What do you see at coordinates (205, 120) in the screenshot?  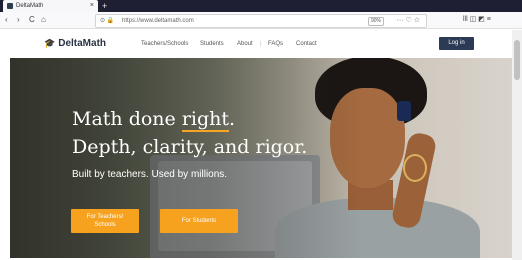 I see `hero-title-highlight: right` at bounding box center [205, 120].